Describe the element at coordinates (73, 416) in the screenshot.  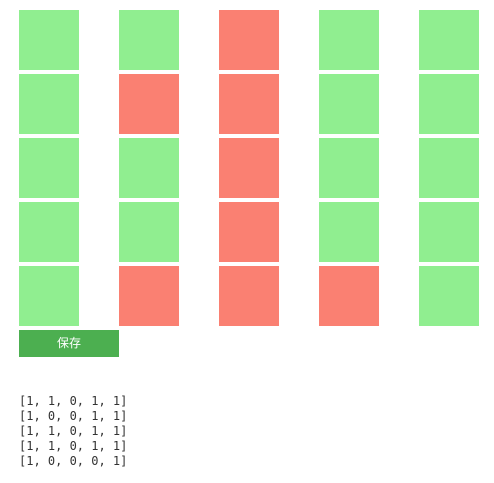
I see `matrix-line-2: [1, 0, 0, 1, 1]` at that location.